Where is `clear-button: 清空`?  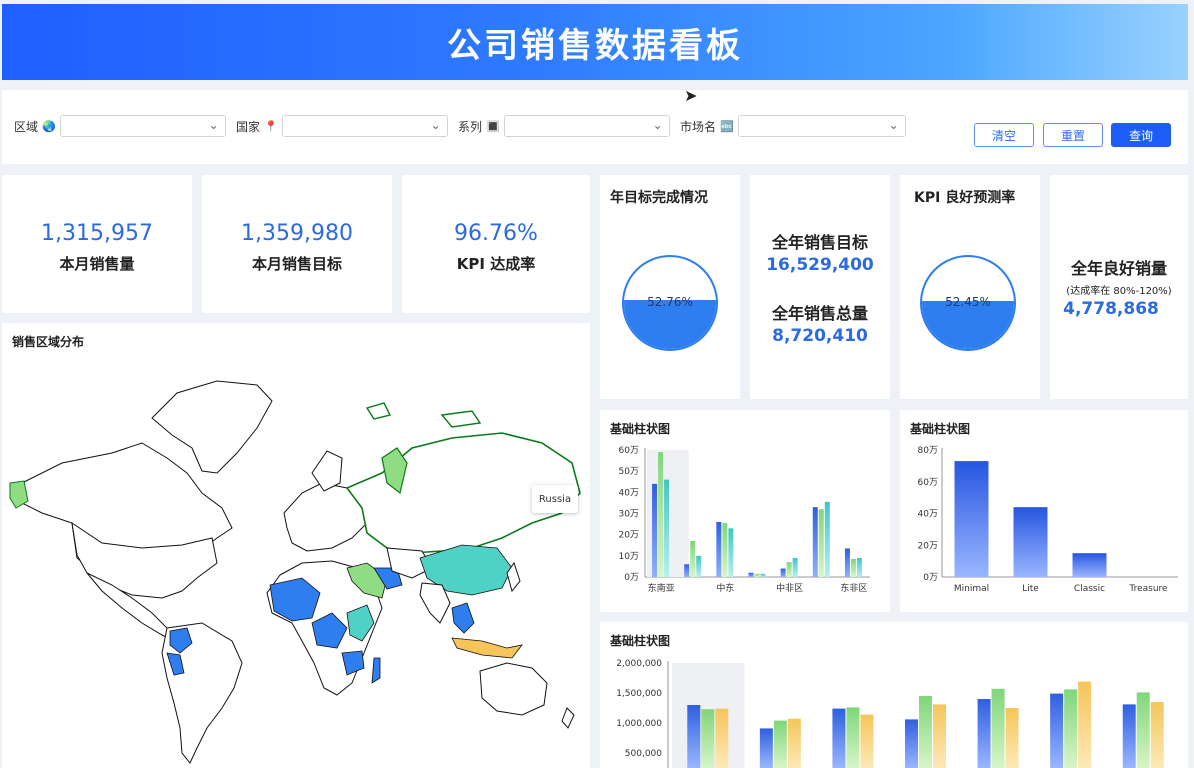
clear-button: 清空 is located at coordinates (1004, 135).